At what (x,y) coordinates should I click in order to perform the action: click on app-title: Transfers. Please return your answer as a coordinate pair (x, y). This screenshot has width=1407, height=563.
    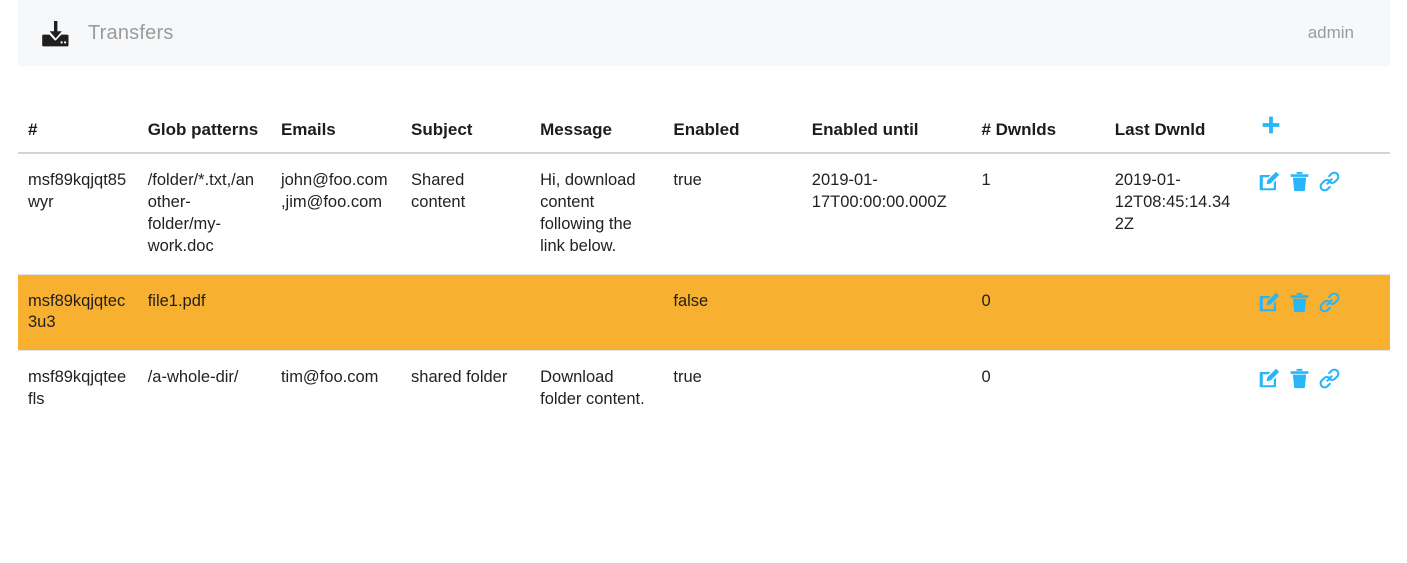
    Looking at the image, I should click on (131, 32).